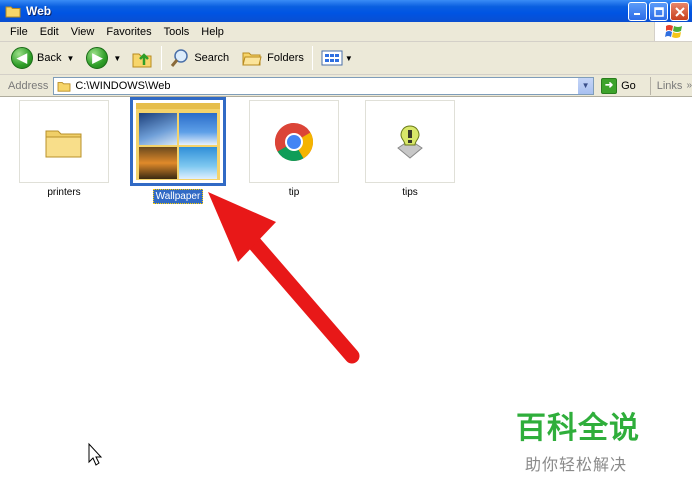 This screenshot has height=495, width=692. What do you see at coordinates (349, 58) in the screenshot?
I see `views-dropdown-icon: ▼` at bounding box center [349, 58].